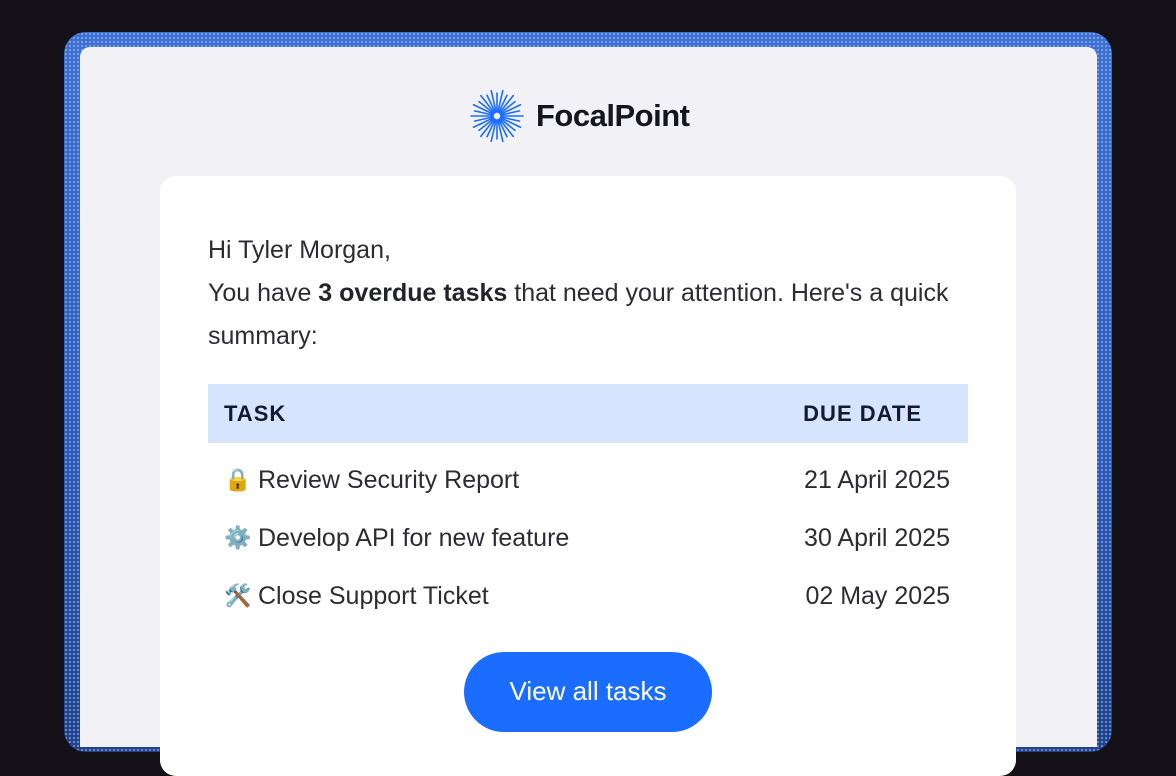 Image resolution: width=1176 pixels, height=776 pixels. What do you see at coordinates (389, 479) in the screenshot?
I see `task-name: Review Security Report` at bounding box center [389, 479].